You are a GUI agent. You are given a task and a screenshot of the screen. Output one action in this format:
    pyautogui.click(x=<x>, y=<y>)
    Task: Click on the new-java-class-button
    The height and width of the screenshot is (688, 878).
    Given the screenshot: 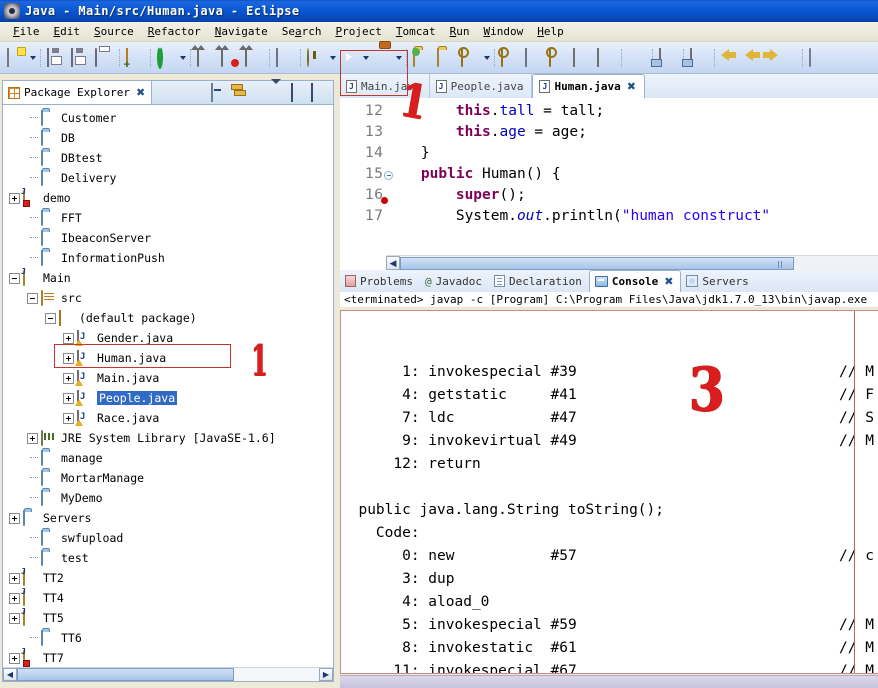 What is the action you would take?
    pyautogui.click(x=470, y=58)
    